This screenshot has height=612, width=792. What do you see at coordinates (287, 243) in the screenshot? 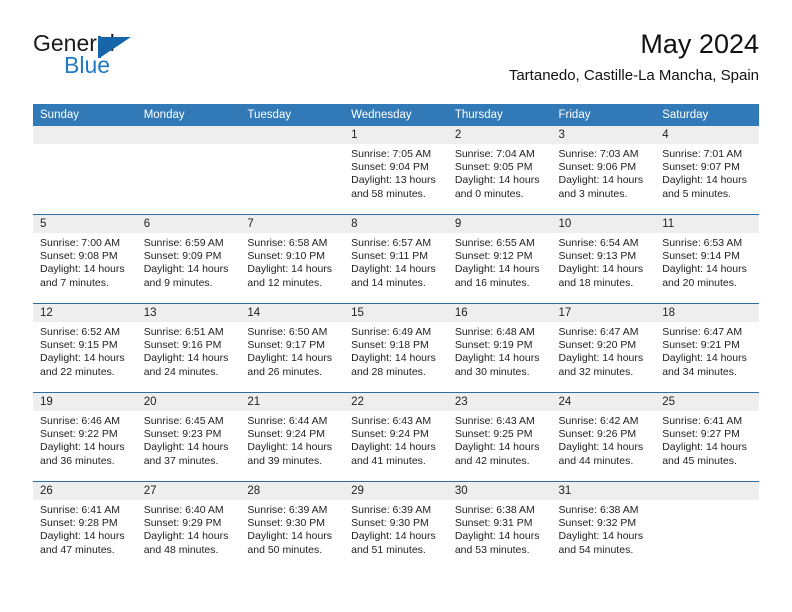
I see `sunrise-time: Sunrise: 6:58 AM` at bounding box center [287, 243].